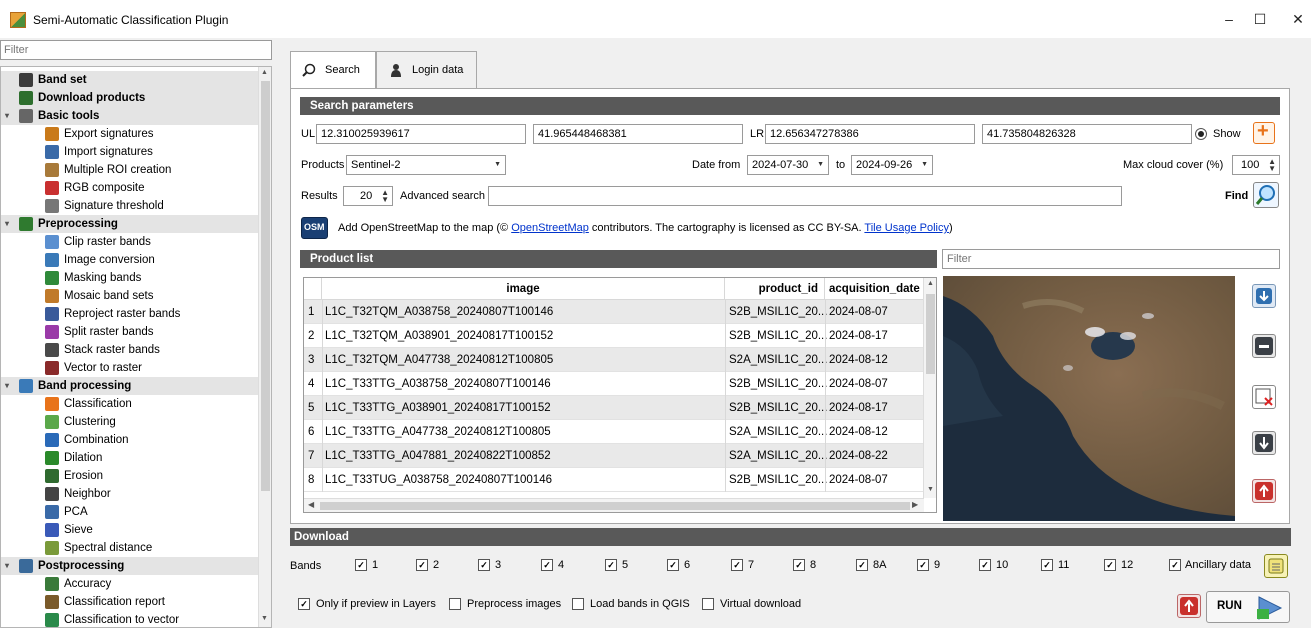  I want to click on tree-item: Classification, so click(130, 404).